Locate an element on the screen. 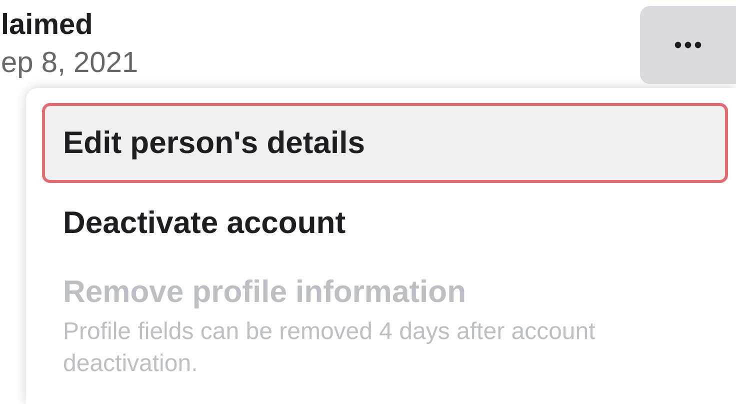 This screenshot has width=736, height=404. date-label: ep 8, 2021 is located at coordinates (69, 63).